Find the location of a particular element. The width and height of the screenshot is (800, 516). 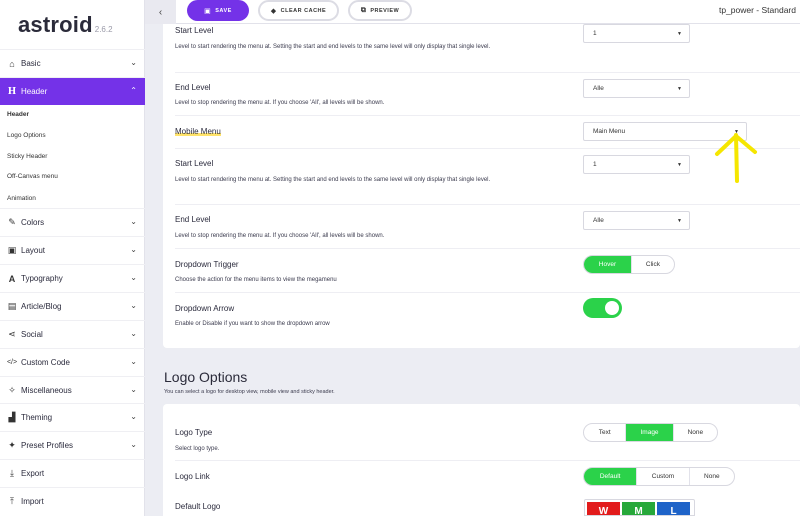

logo-link-none: None is located at coordinates (711, 476).